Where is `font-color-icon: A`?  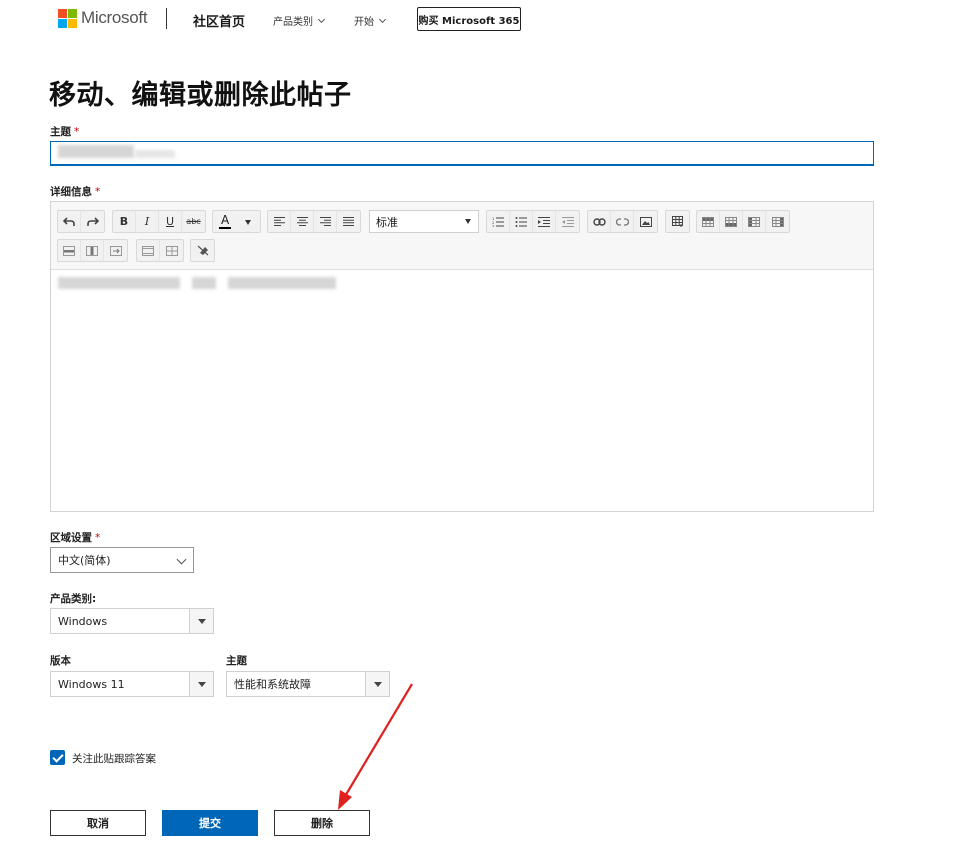
font-color-icon: A is located at coordinates (225, 221).